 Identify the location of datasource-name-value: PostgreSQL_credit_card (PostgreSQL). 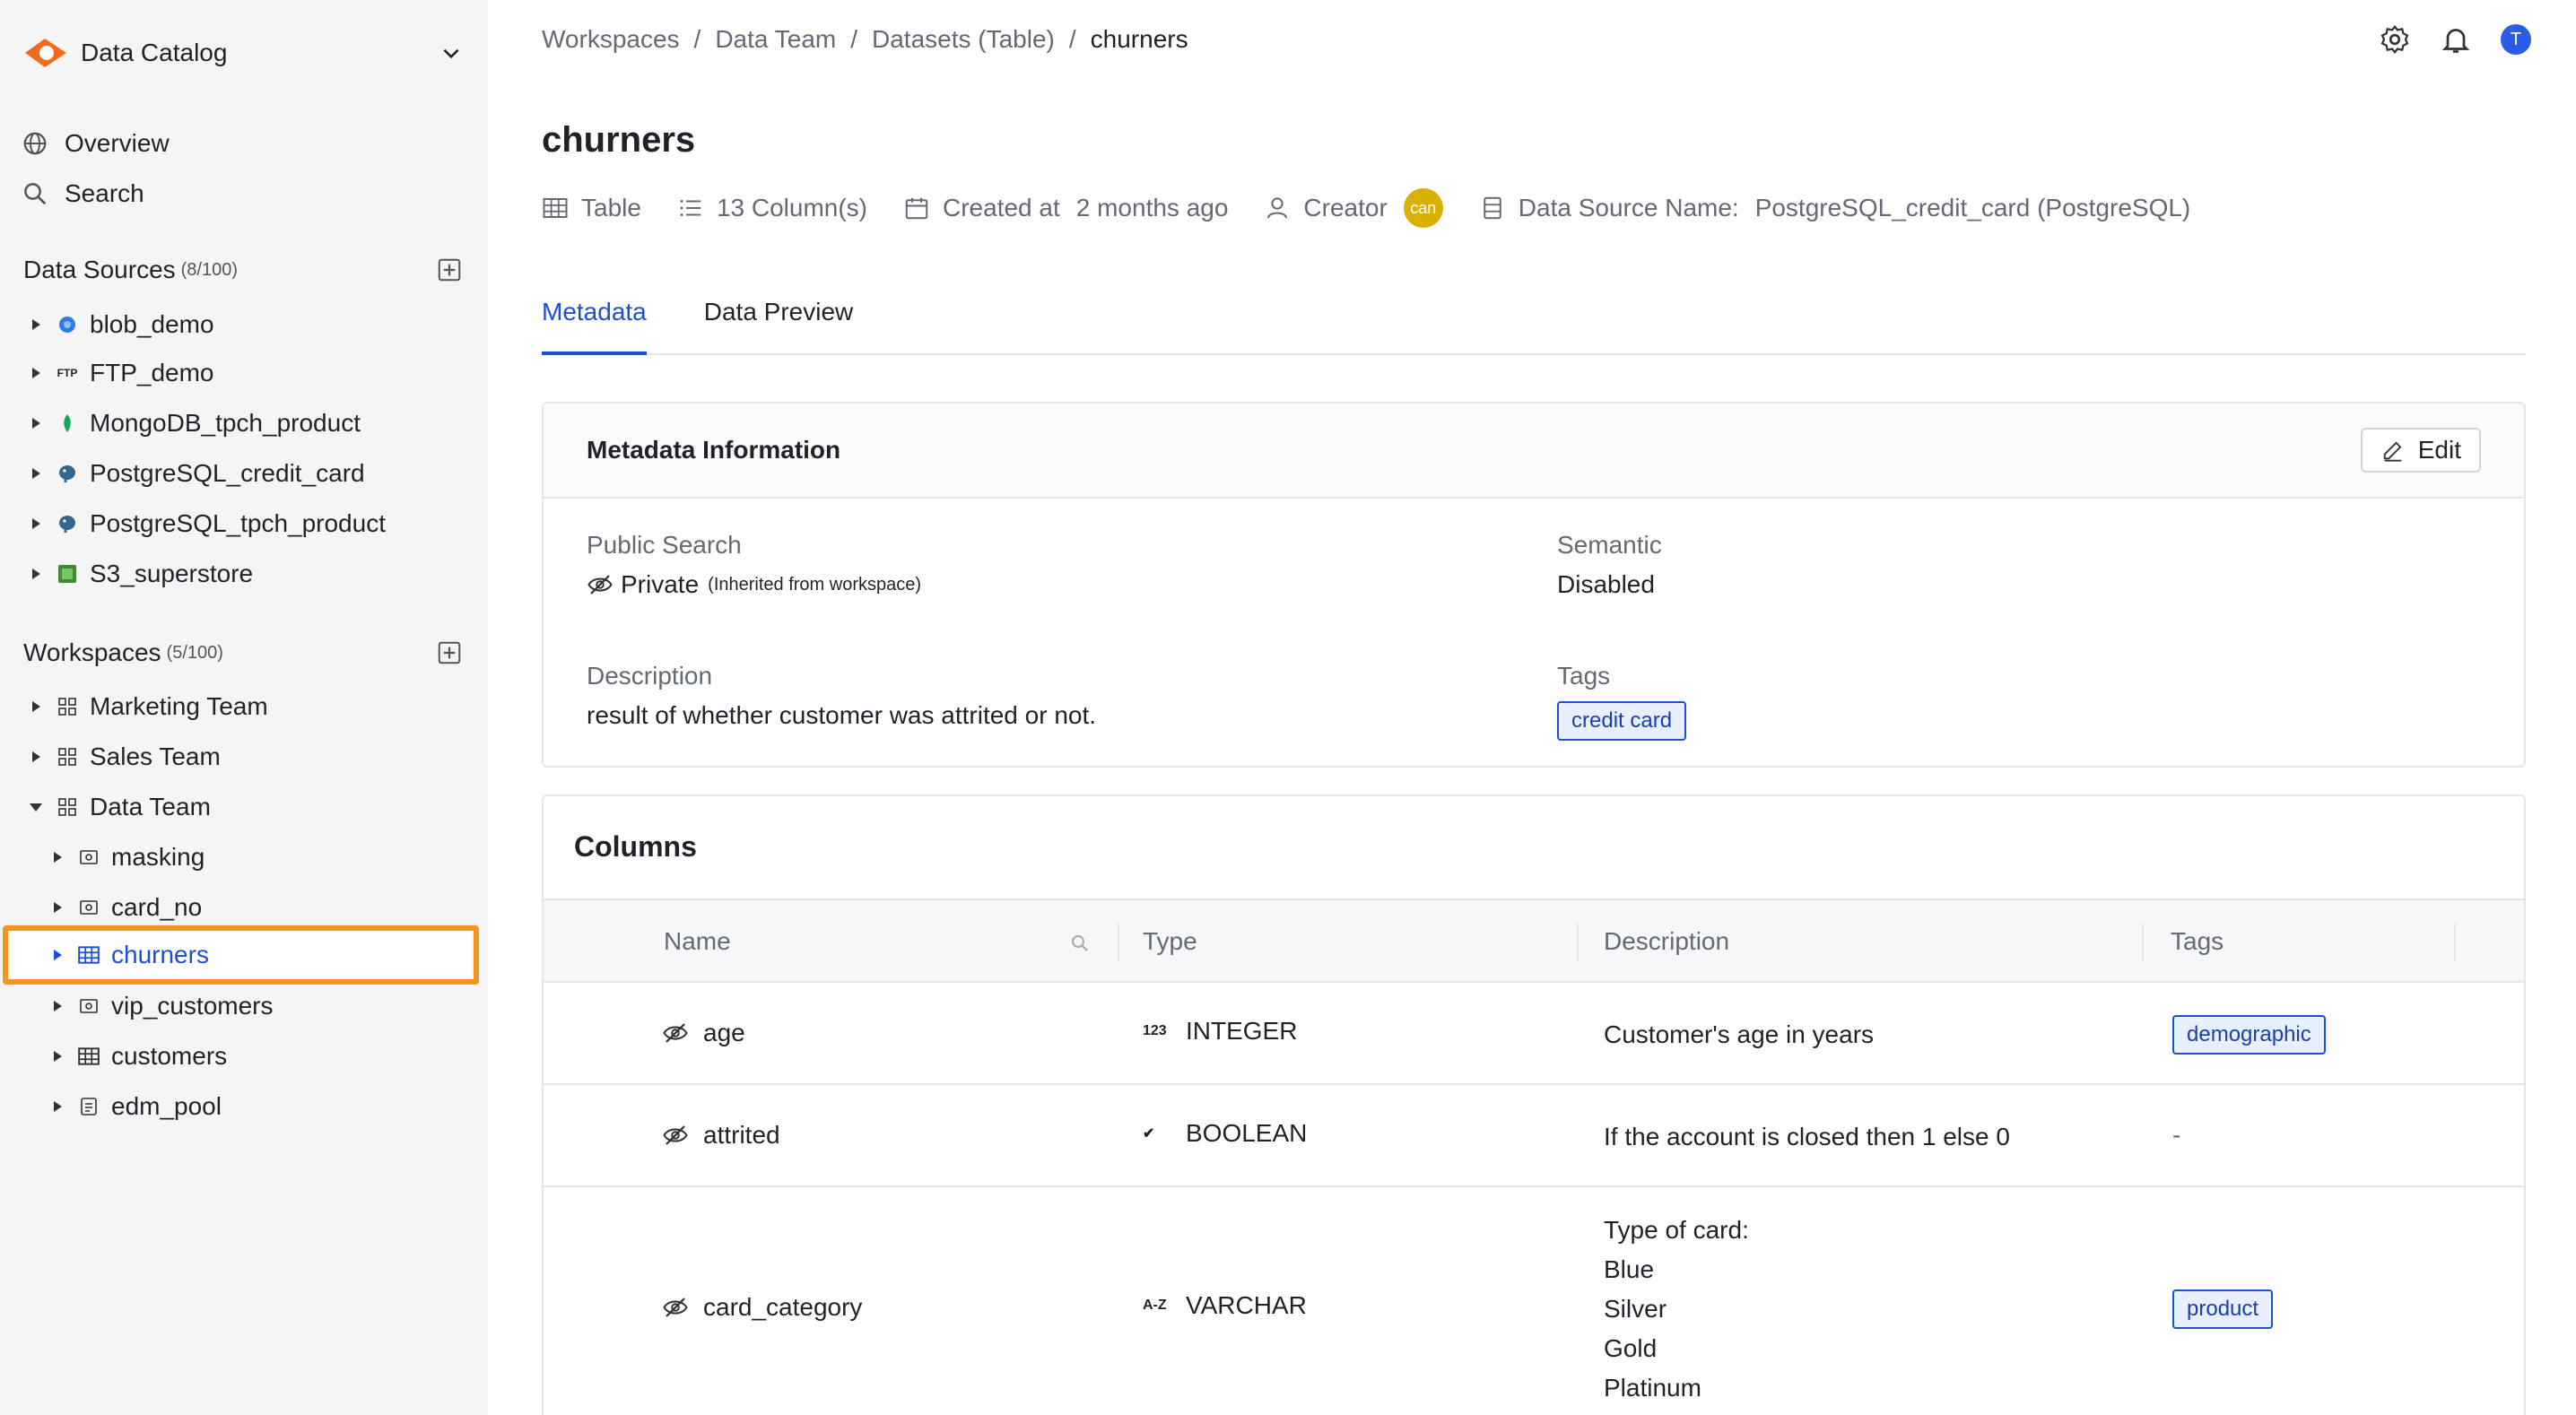
(1973, 208).